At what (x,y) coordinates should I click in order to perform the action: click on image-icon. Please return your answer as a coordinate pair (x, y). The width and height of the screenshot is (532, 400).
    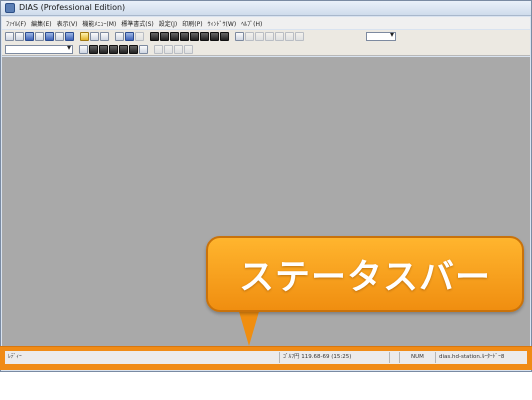
    Looking at the image, I should click on (69, 36).